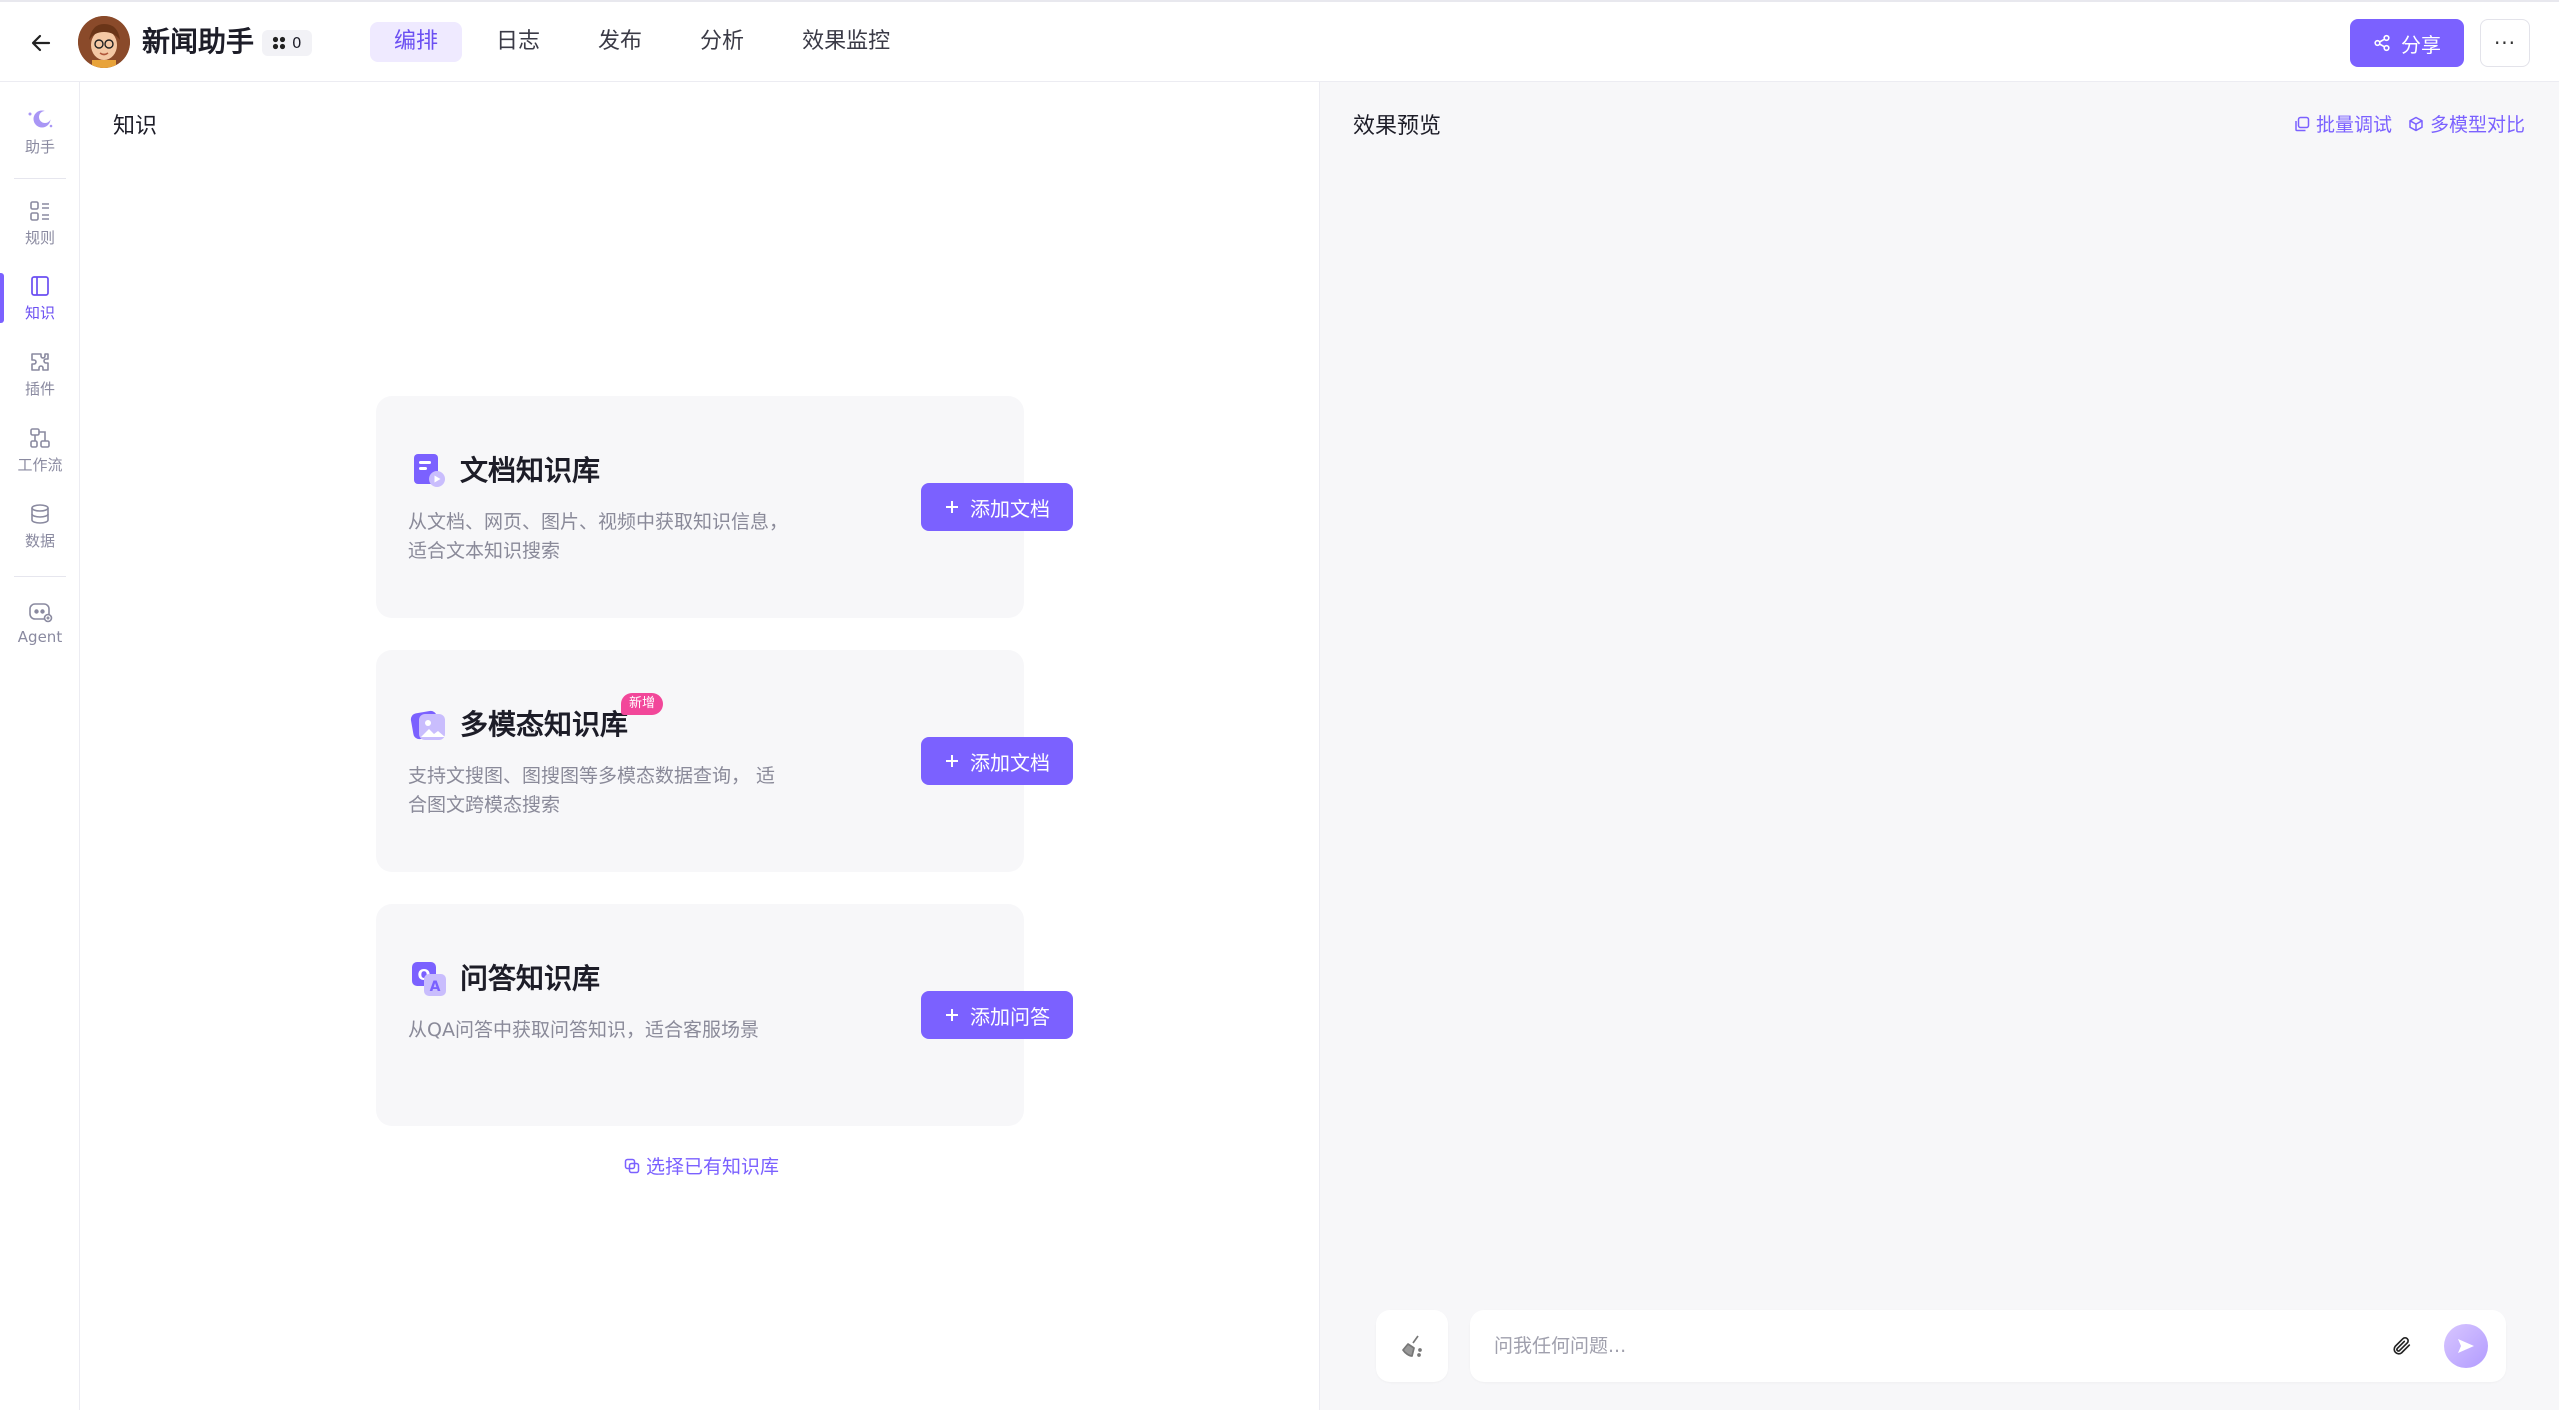 This screenshot has height=1410, width=2559. Describe the element at coordinates (632, 1165) in the screenshot. I see `copy-icon` at that location.